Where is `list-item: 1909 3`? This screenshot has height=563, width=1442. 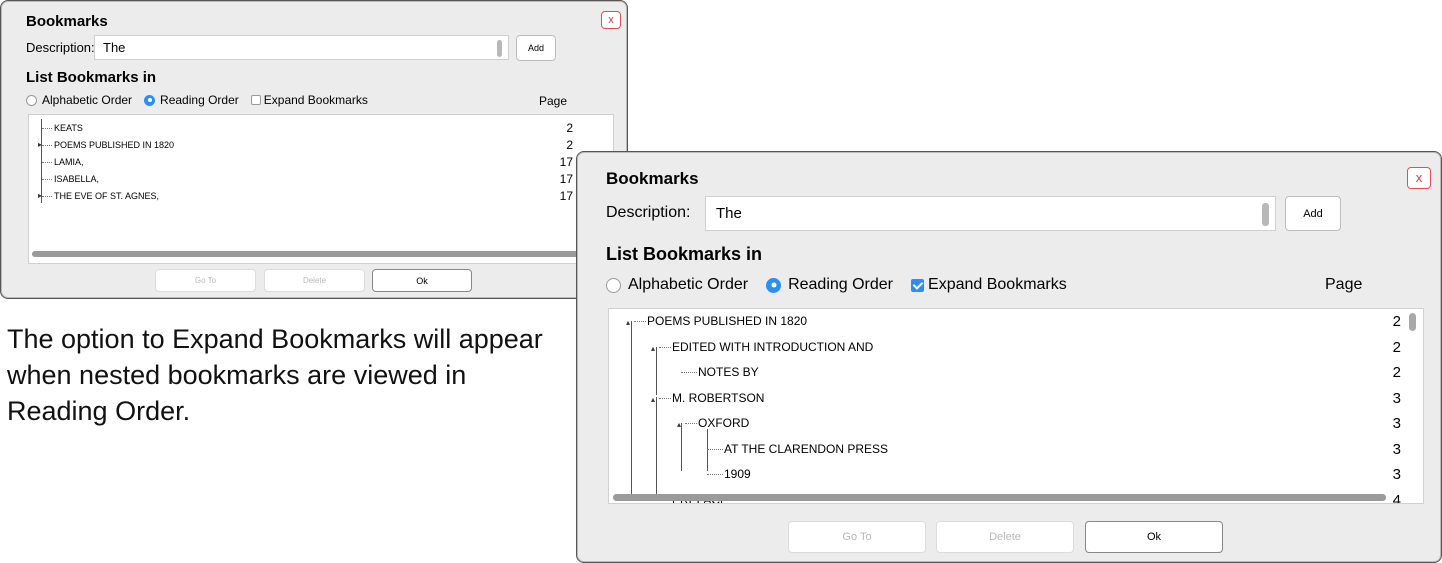 list-item: 1909 3 is located at coordinates (1016, 475).